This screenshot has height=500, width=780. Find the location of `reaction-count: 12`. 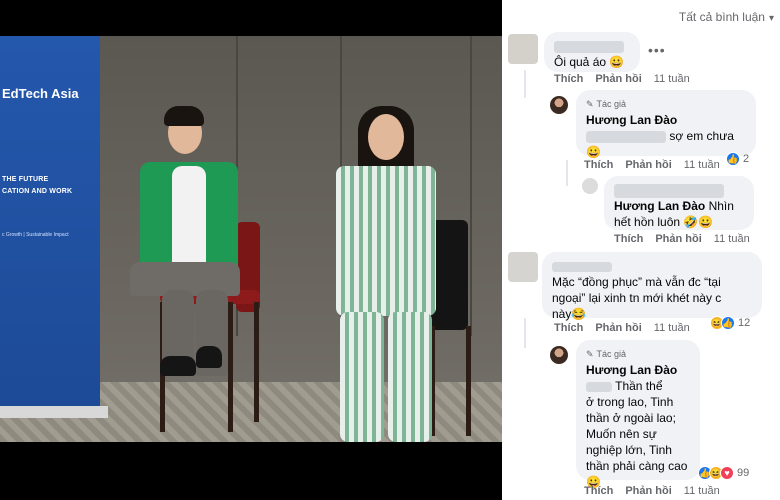

reaction-count: 12 is located at coordinates (744, 323).